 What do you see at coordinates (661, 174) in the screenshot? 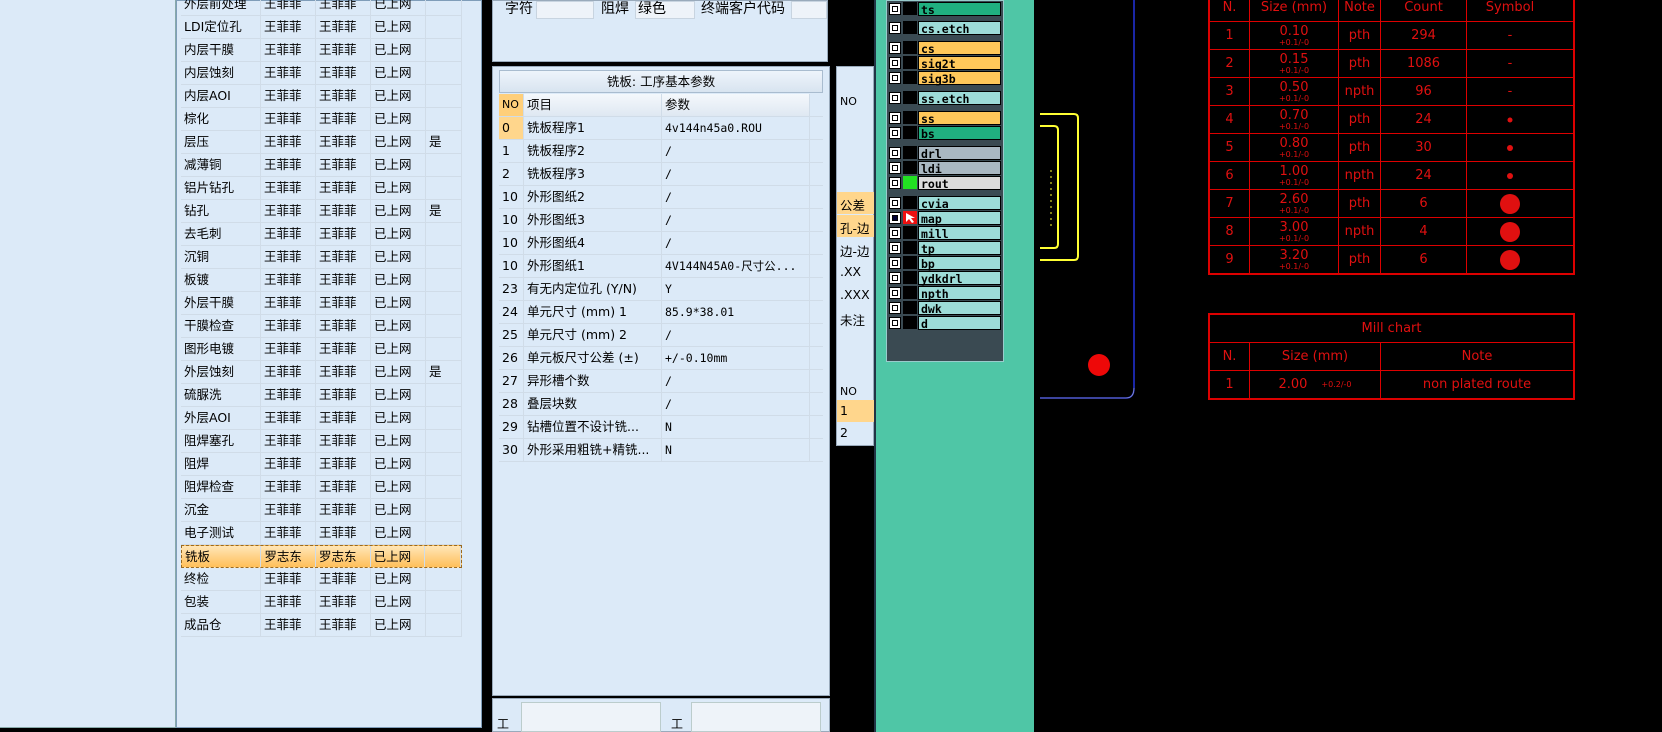
I see `mill-param-row: 2 铣板程序3/` at bounding box center [661, 174].